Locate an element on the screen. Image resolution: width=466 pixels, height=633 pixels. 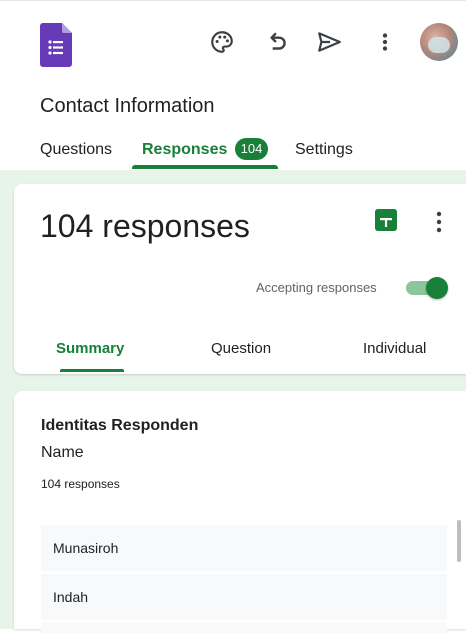
subtab-question: Question is located at coordinates (241, 348).